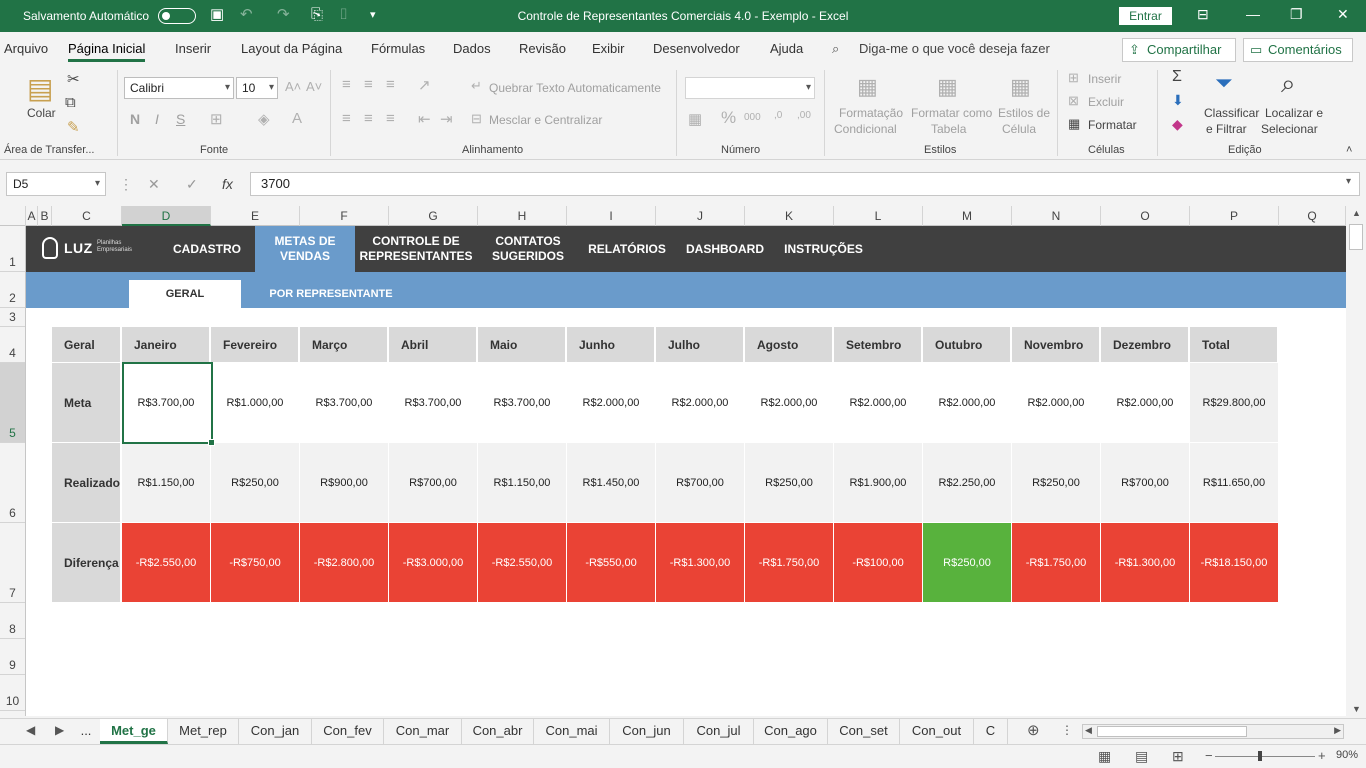  What do you see at coordinates (346, 84) in the screenshot?
I see `align-top-icon: ≡` at bounding box center [346, 84].